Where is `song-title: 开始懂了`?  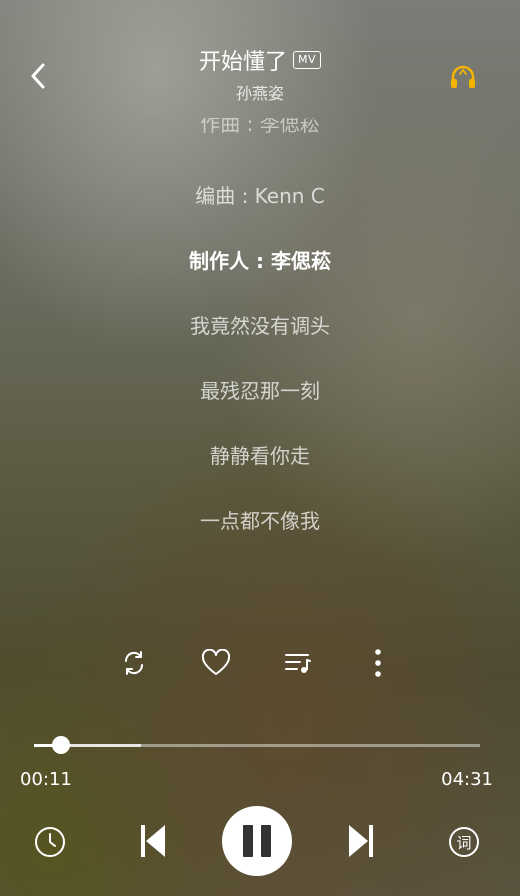 song-title: 开始懂了 is located at coordinates (242, 62).